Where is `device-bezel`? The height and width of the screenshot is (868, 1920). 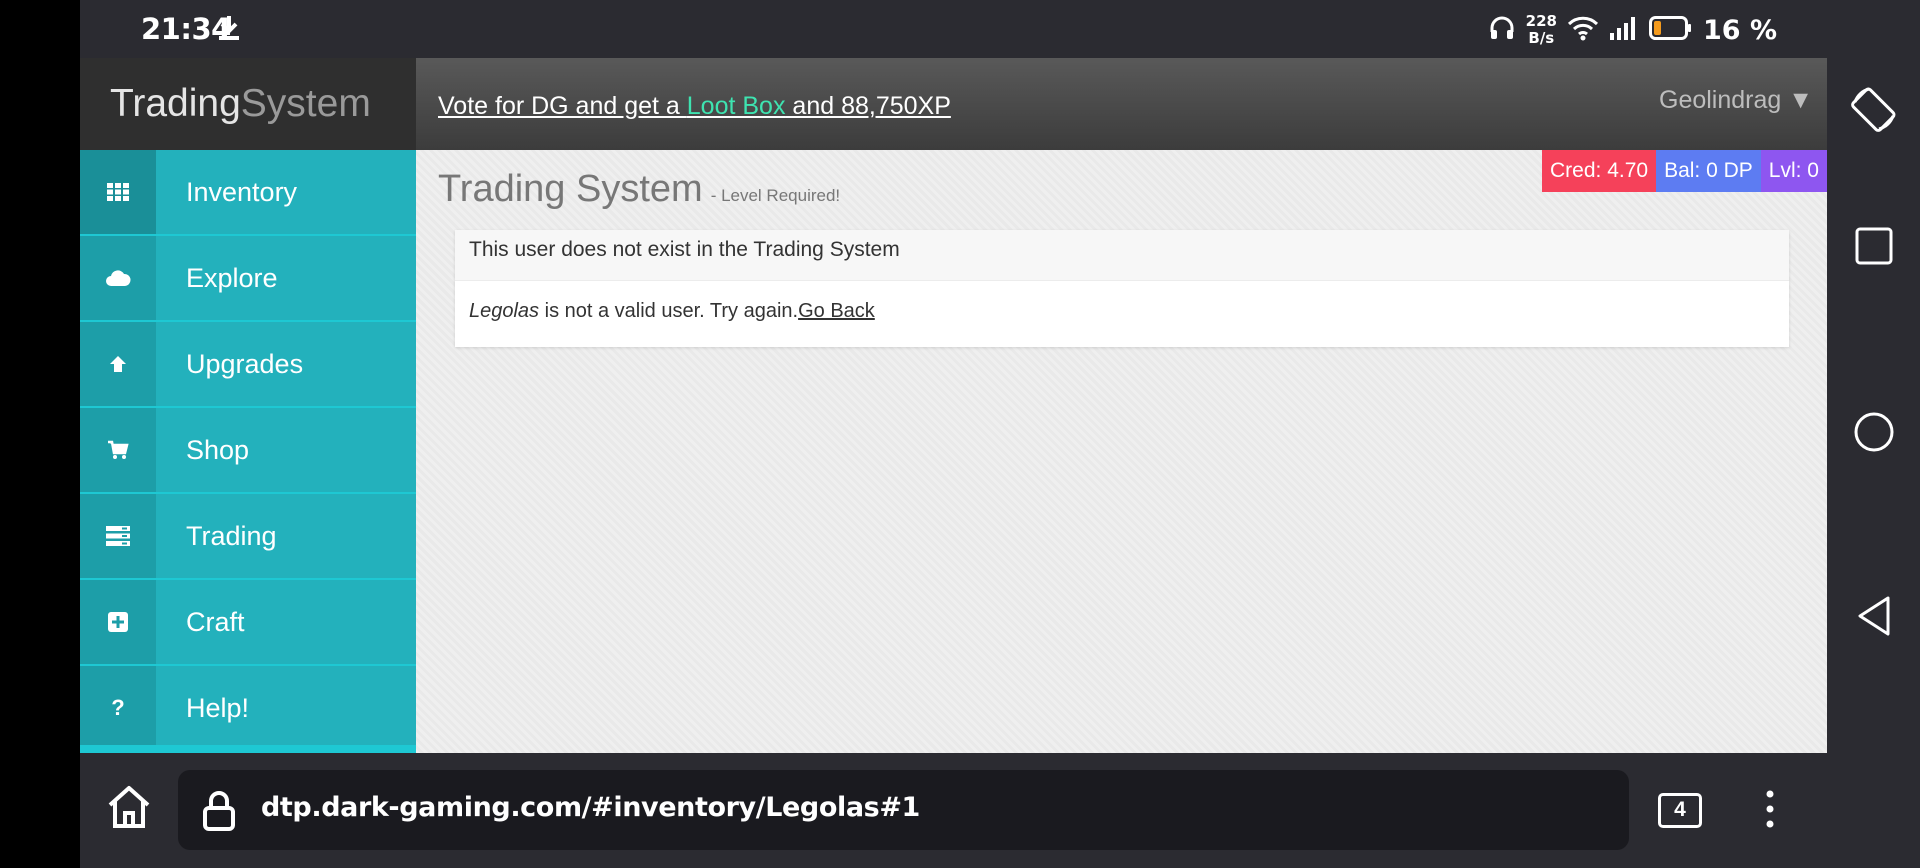
device-bezel is located at coordinates (40, 434).